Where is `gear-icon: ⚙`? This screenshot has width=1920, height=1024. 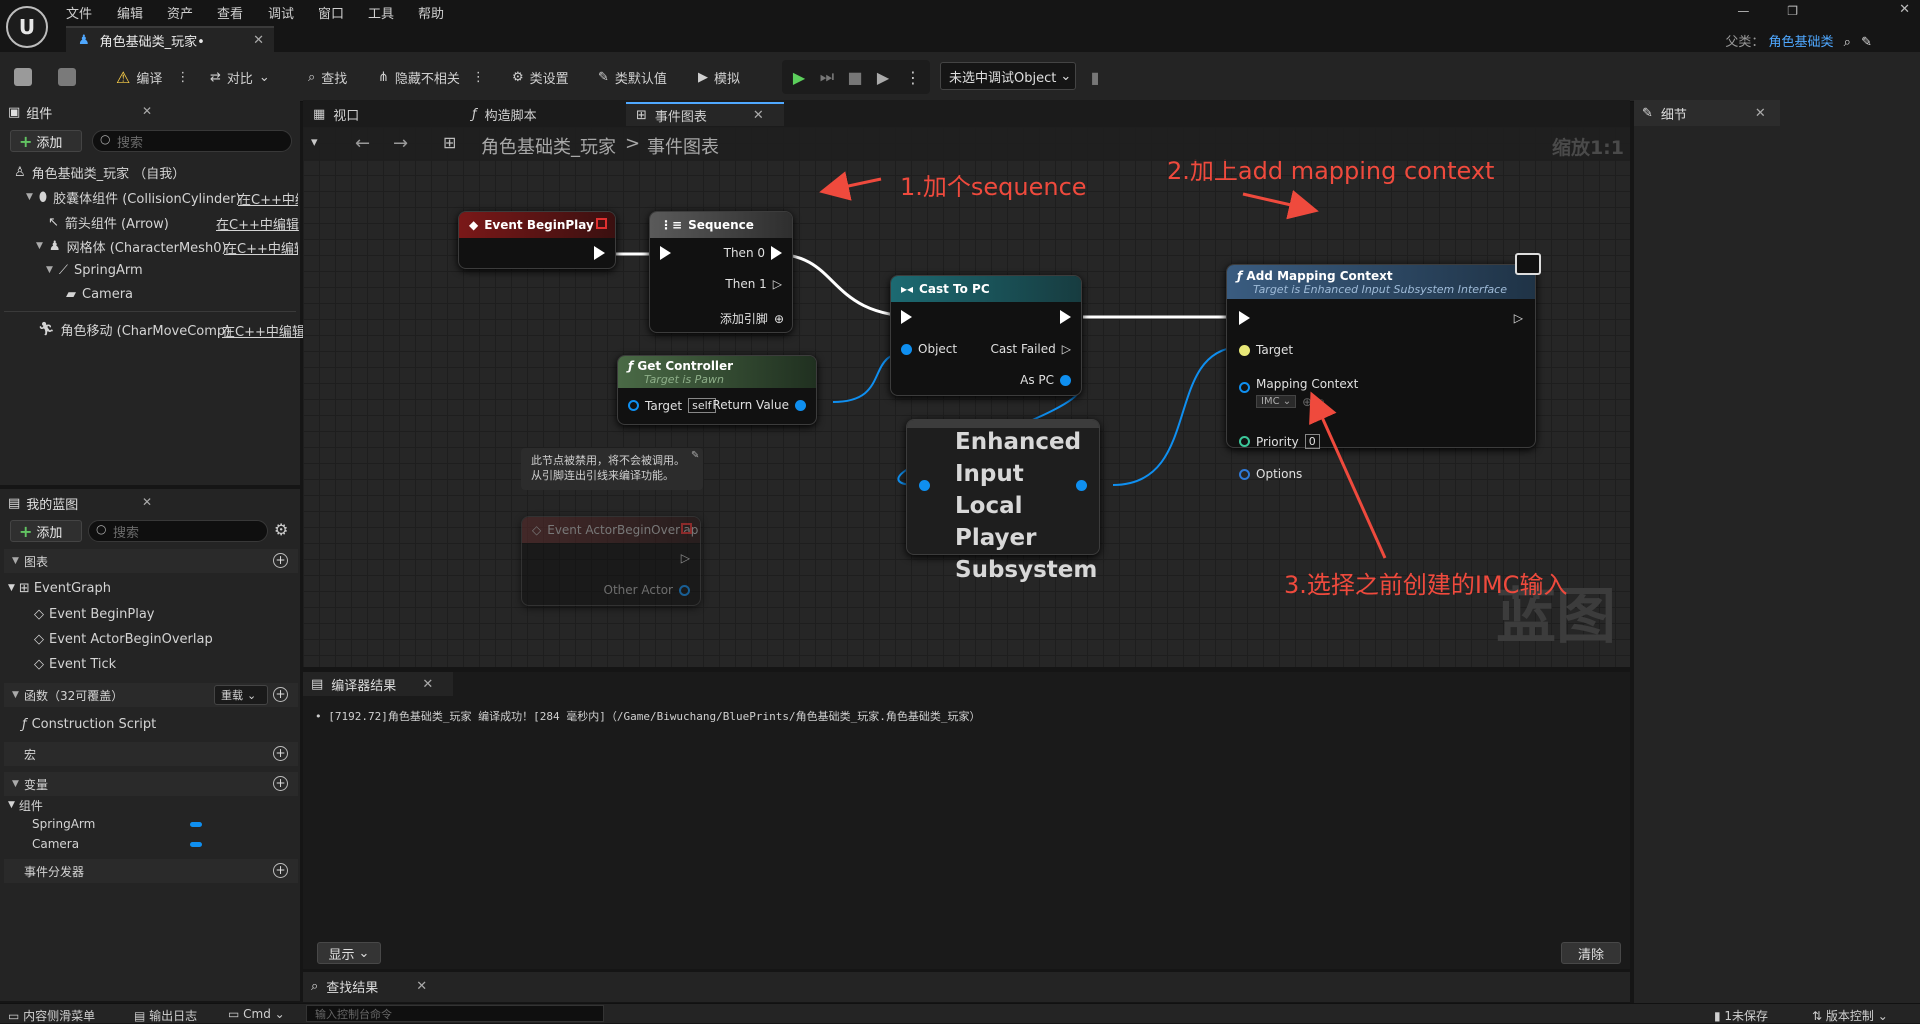
gear-icon: ⚙ is located at coordinates (281, 529).